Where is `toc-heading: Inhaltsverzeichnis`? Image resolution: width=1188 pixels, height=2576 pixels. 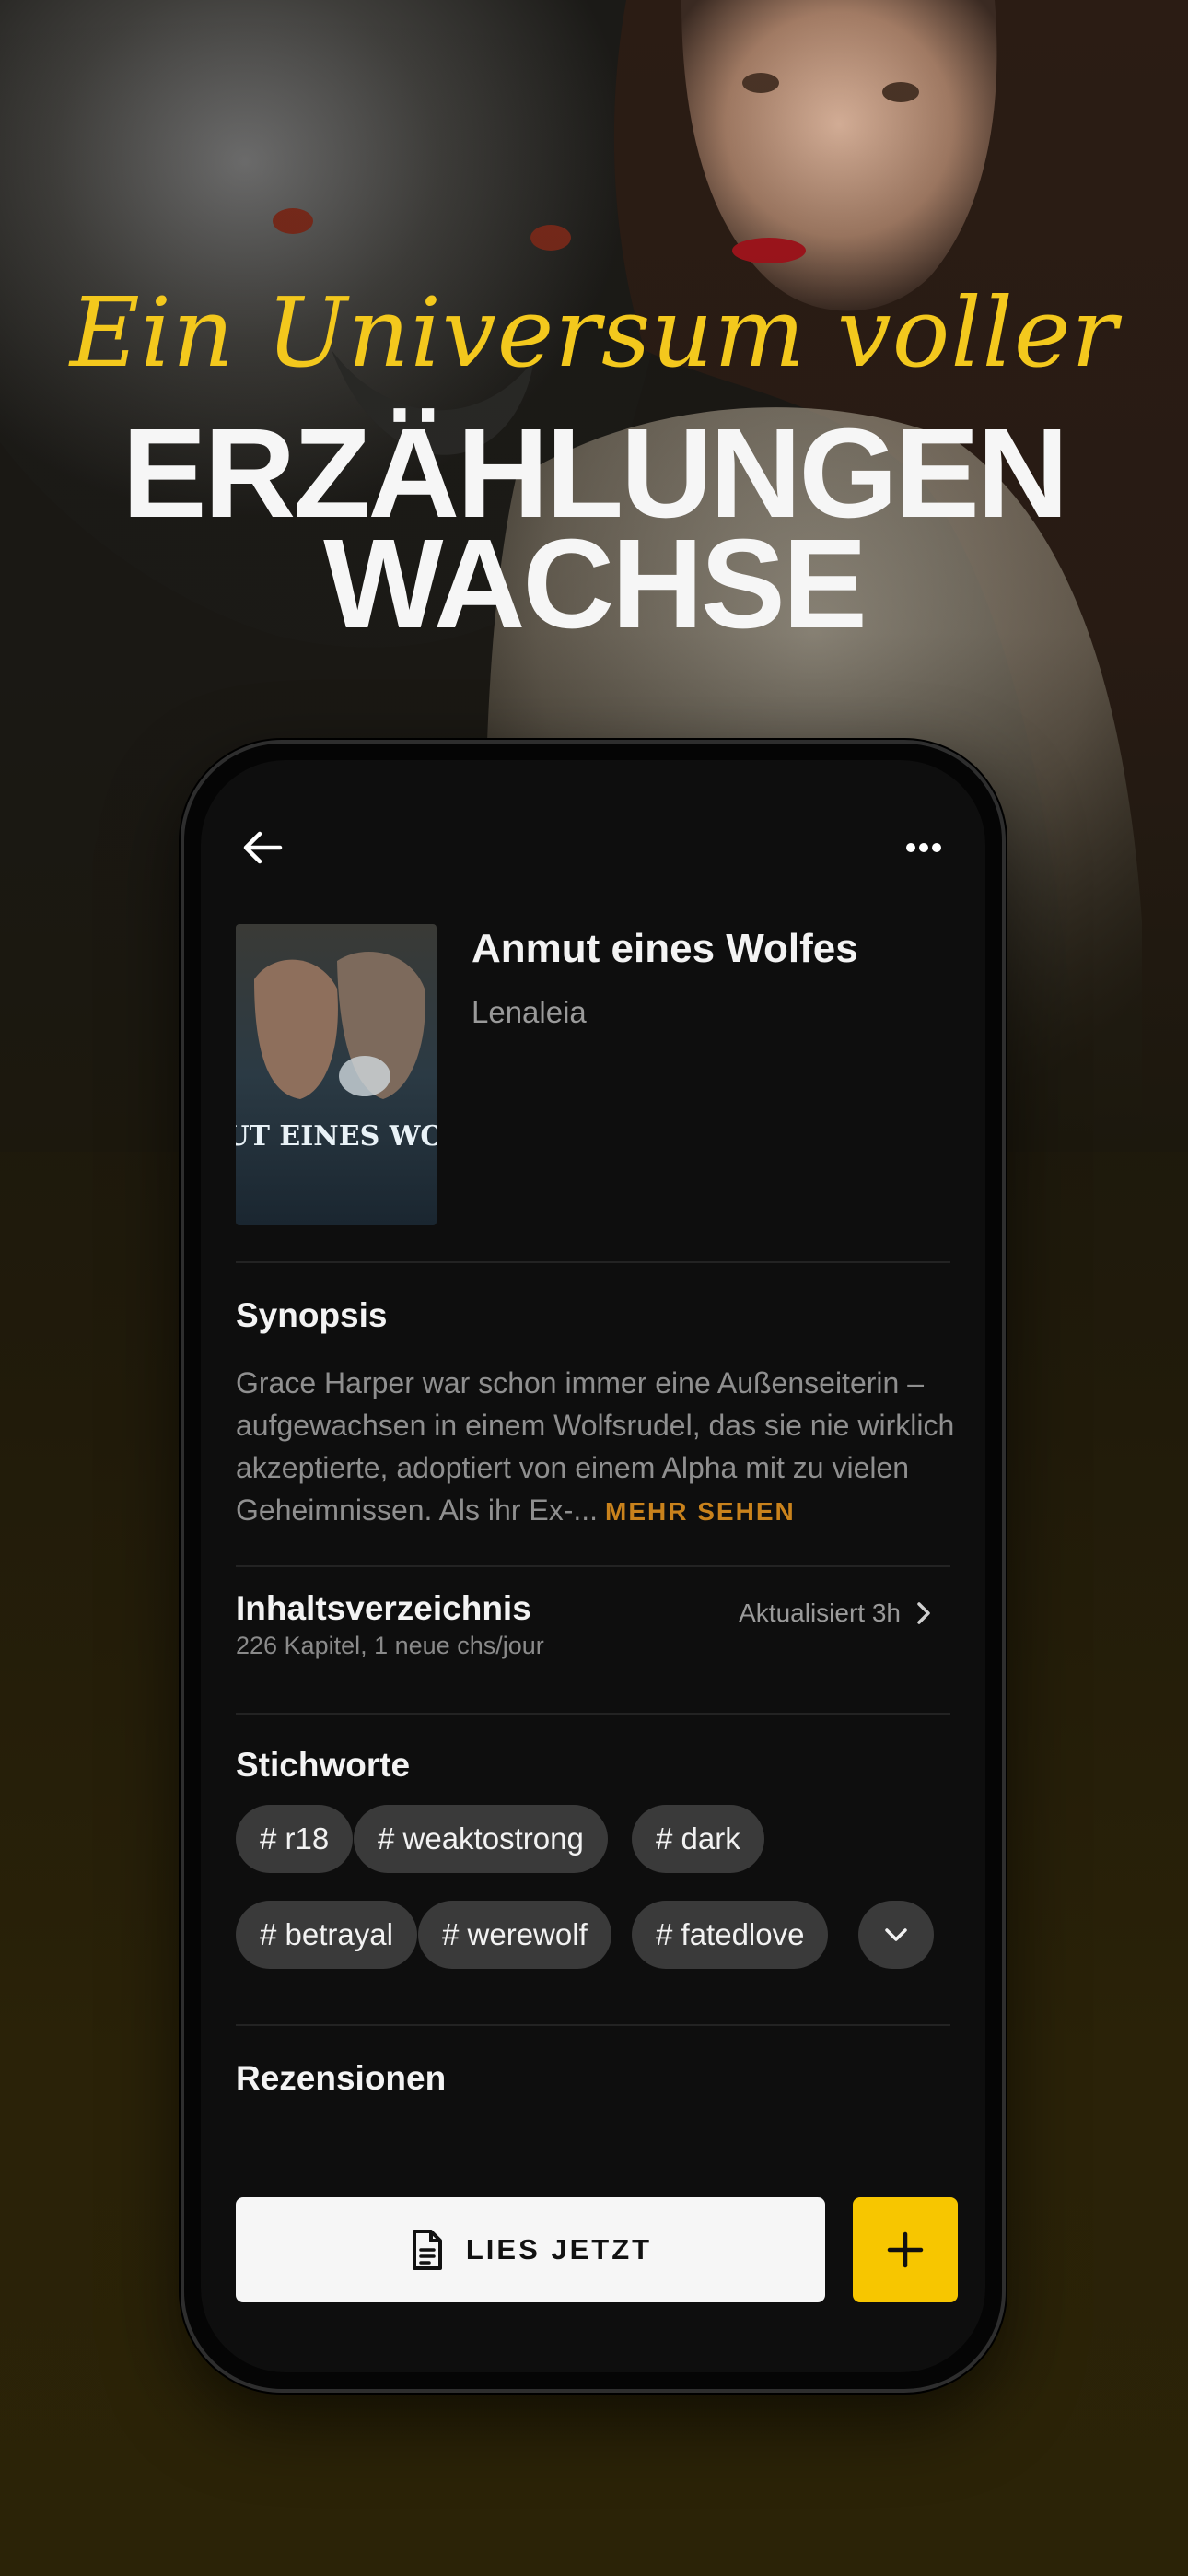 toc-heading: Inhaltsverzeichnis is located at coordinates (383, 1608).